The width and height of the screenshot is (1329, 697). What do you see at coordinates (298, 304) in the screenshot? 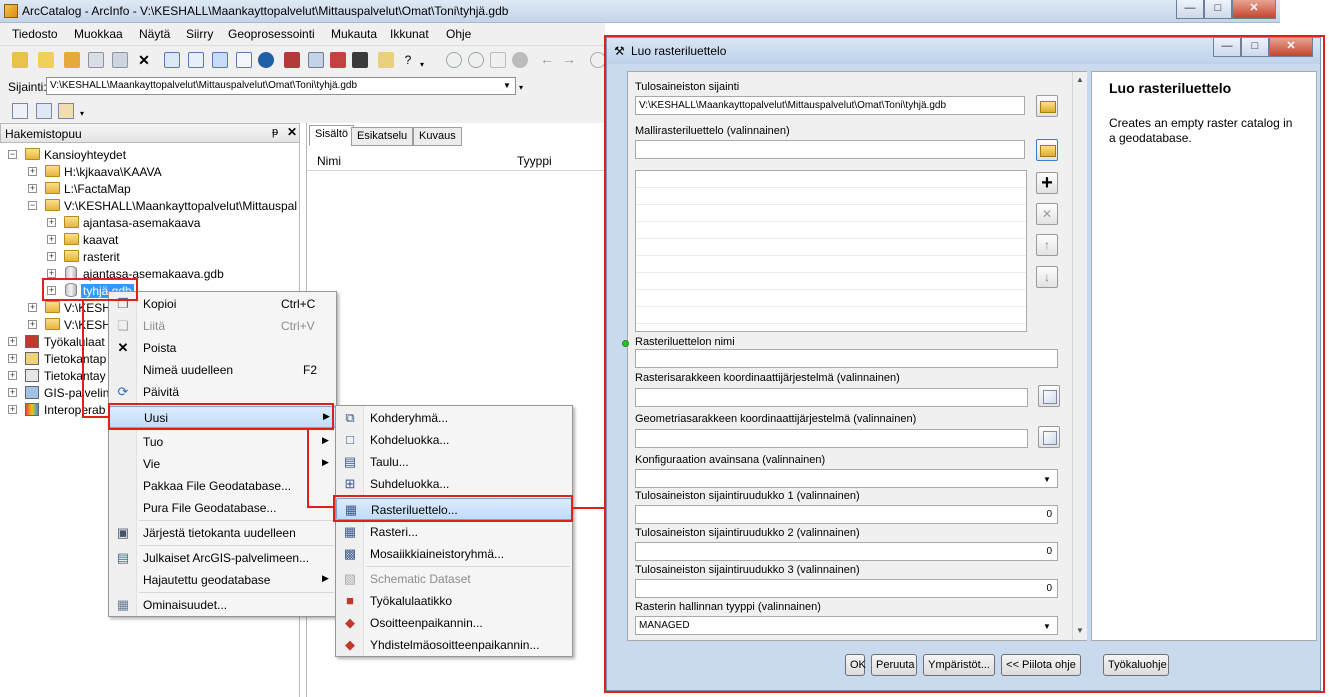
I see `menu-item-shortcut: Ctrl+C` at bounding box center [298, 304].